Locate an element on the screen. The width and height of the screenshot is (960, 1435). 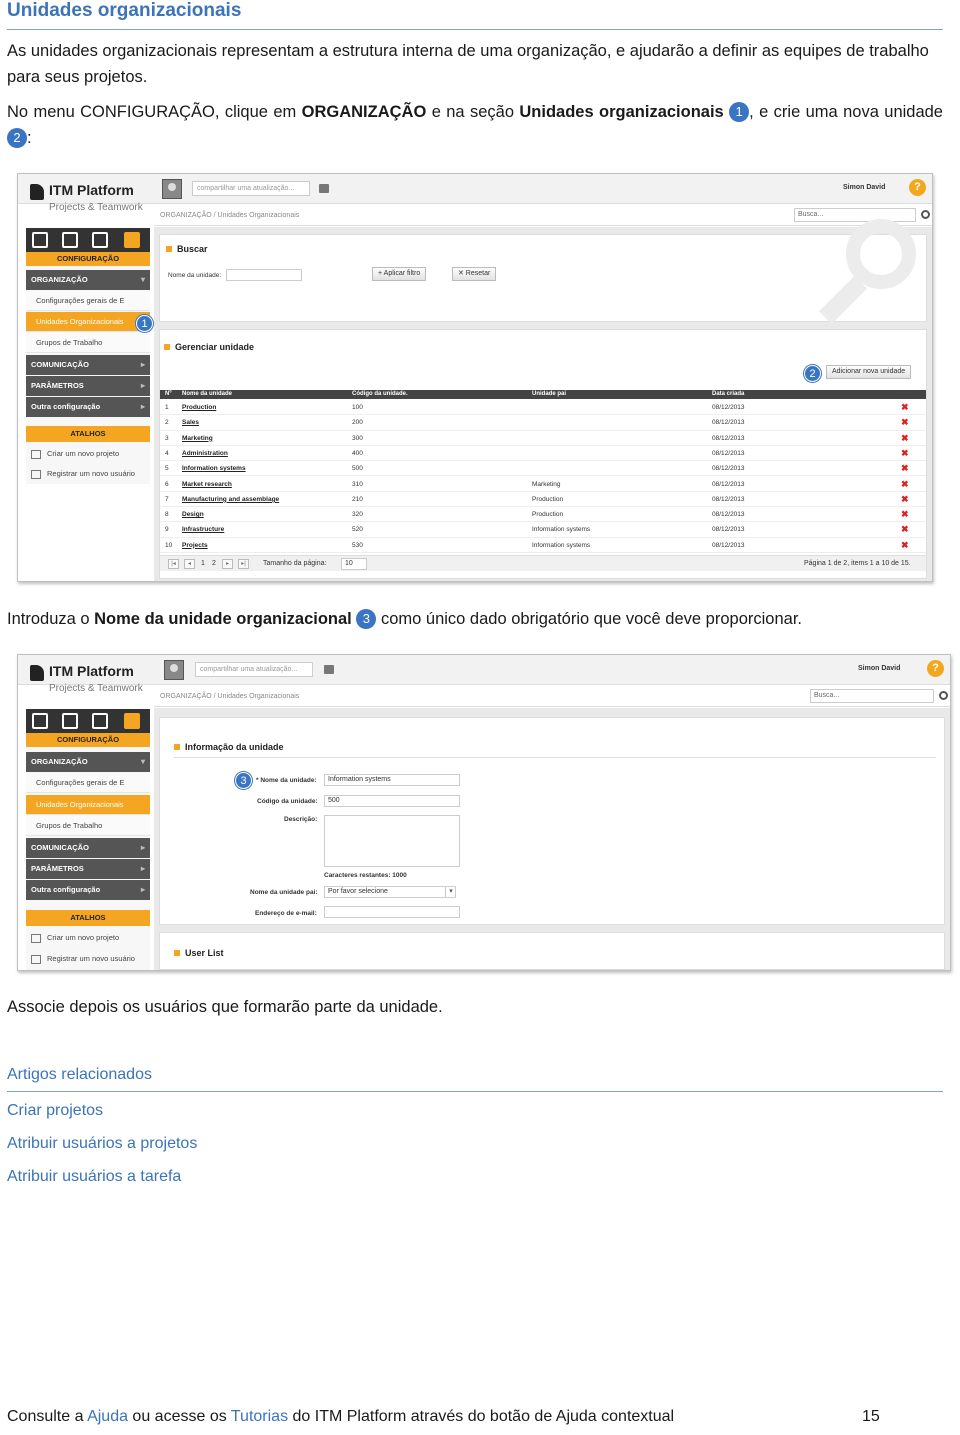
row-unit-name: Production is located at coordinates (199, 407).